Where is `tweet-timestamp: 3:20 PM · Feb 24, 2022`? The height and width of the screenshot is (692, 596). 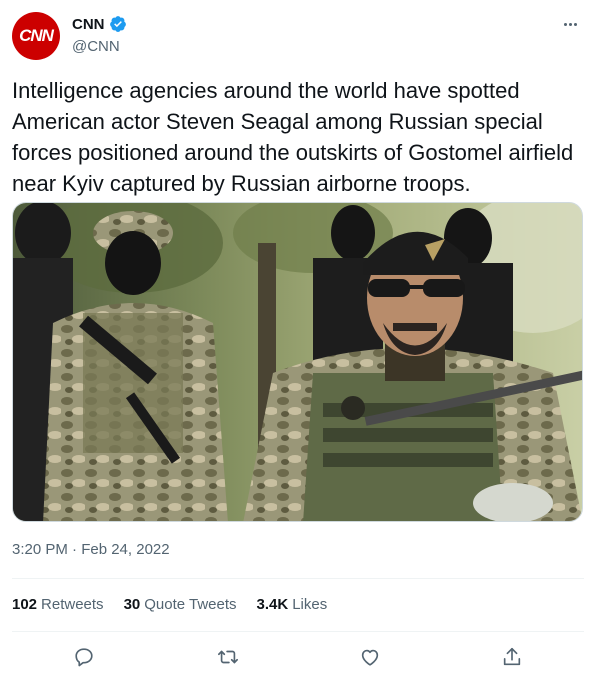 tweet-timestamp: 3:20 PM · Feb 24, 2022 is located at coordinates (91, 549).